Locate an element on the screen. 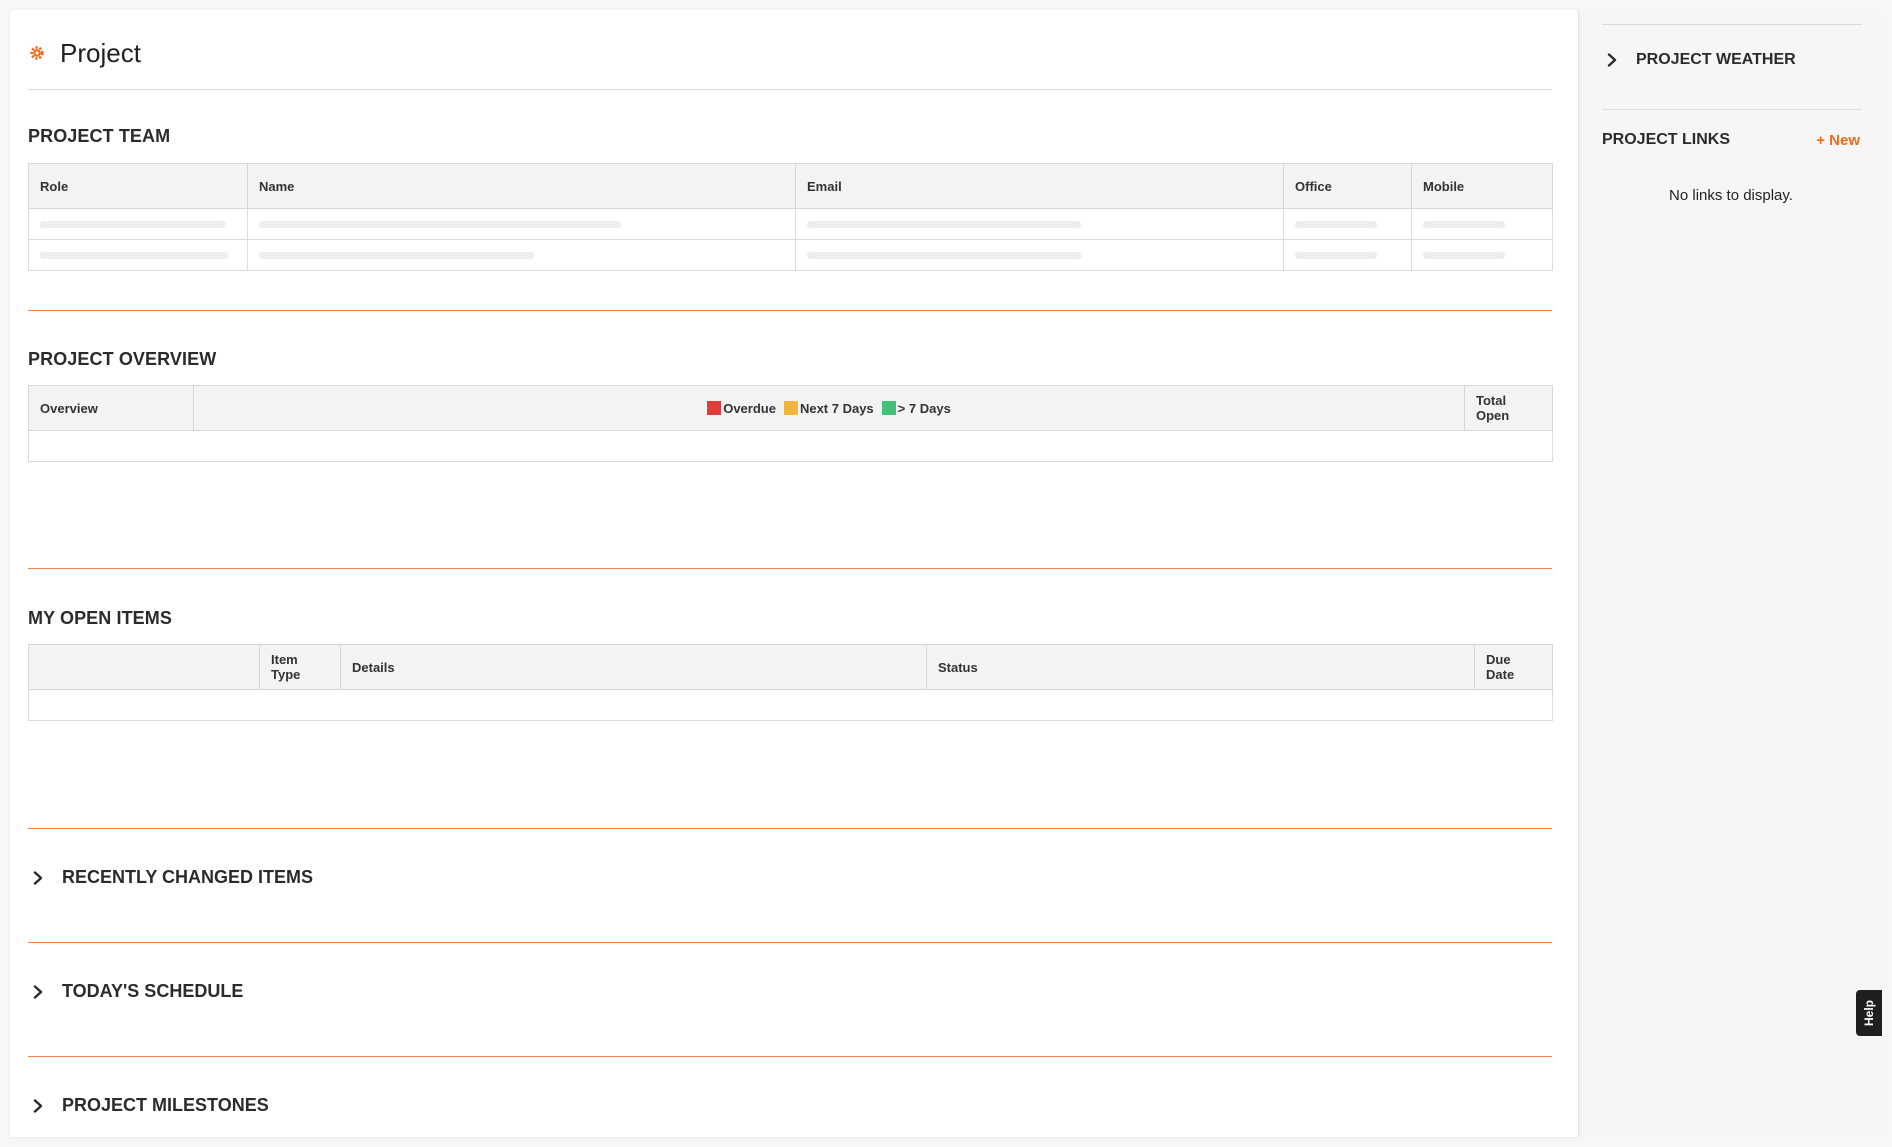  col-total-open: Total Open is located at coordinates (1508, 408).